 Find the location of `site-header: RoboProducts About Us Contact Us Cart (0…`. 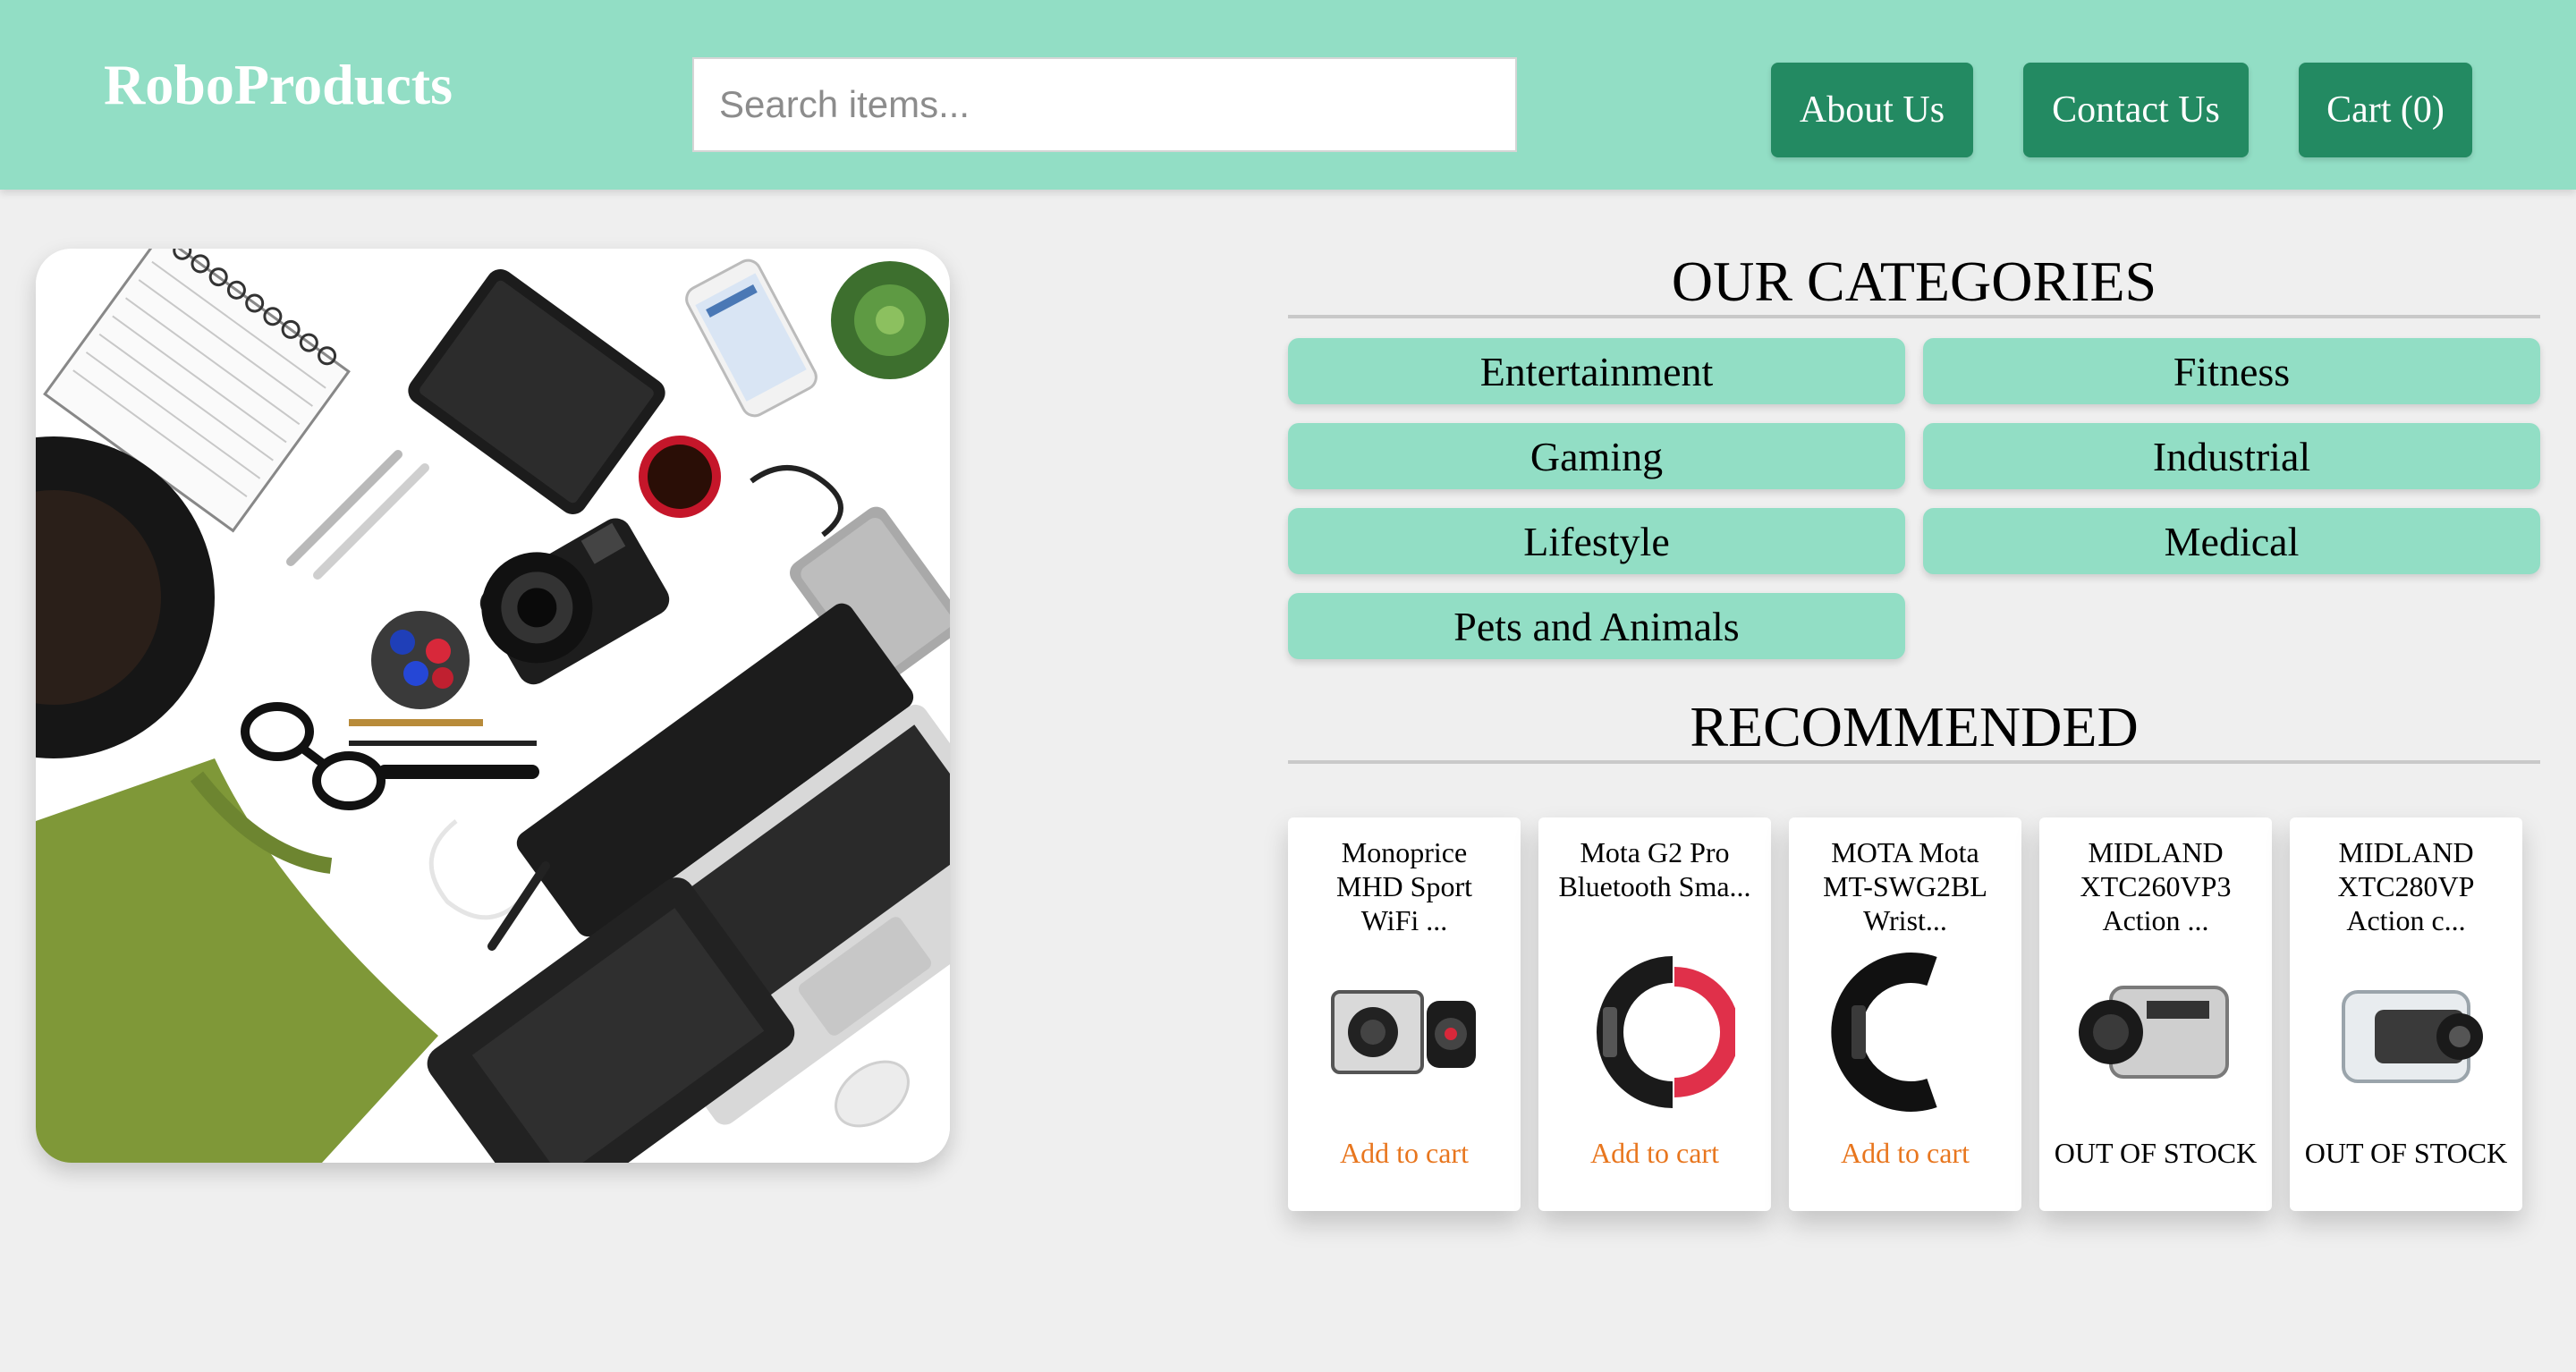

site-header: RoboProducts About Us Contact Us Cart (0… is located at coordinates (1288, 95).